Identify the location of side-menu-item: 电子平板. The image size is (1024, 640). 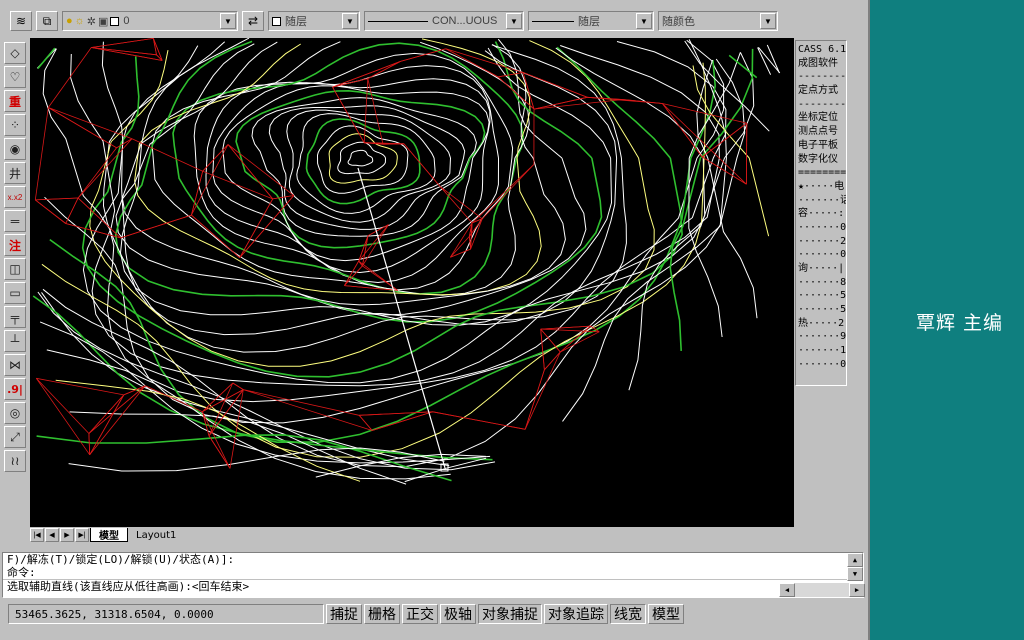
(821, 146).